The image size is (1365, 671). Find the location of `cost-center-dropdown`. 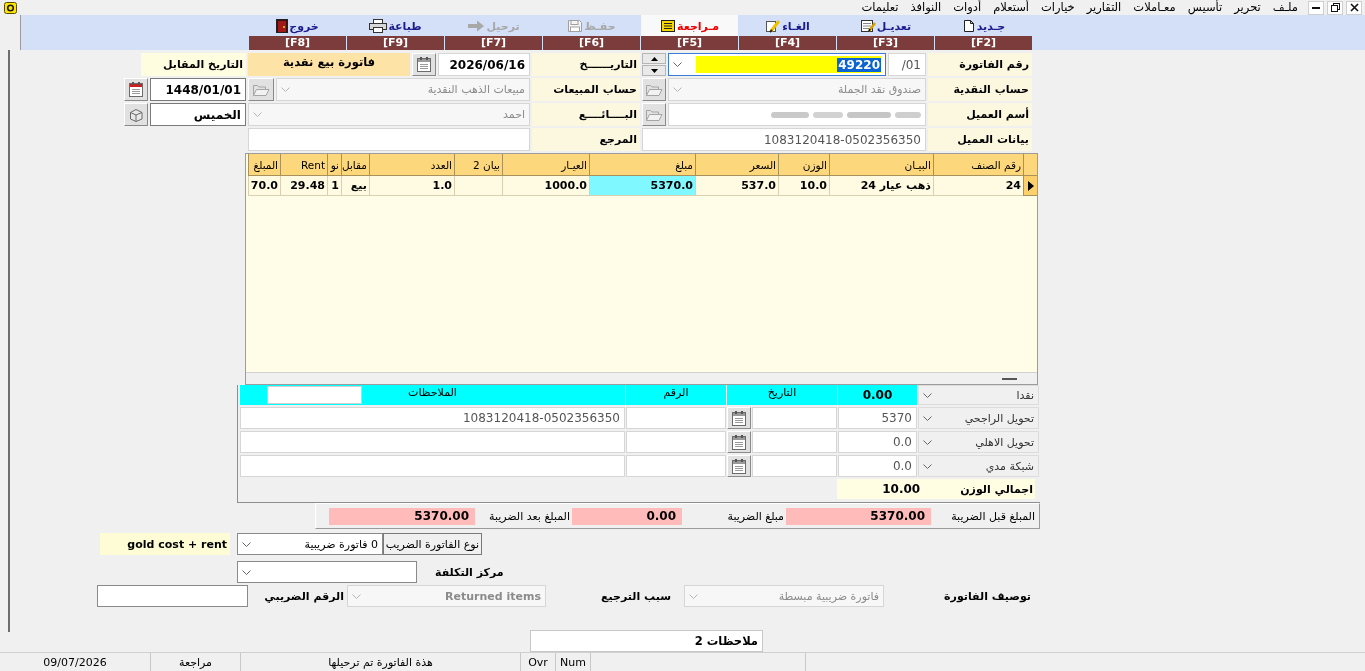

cost-center-dropdown is located at coordinates (327, 572).